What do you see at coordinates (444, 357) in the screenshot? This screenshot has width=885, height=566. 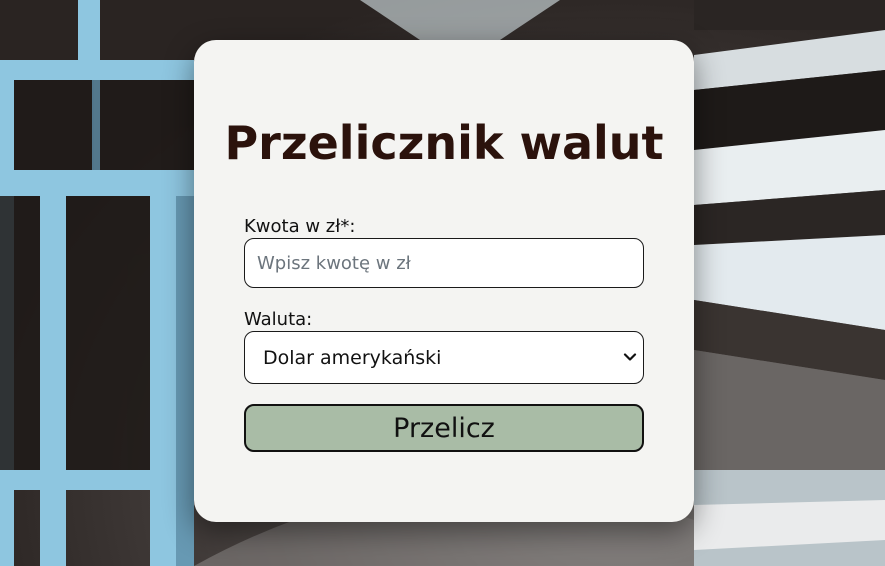 I see `currency-select: Dolar amerykański` at bounding box center [444, 357].